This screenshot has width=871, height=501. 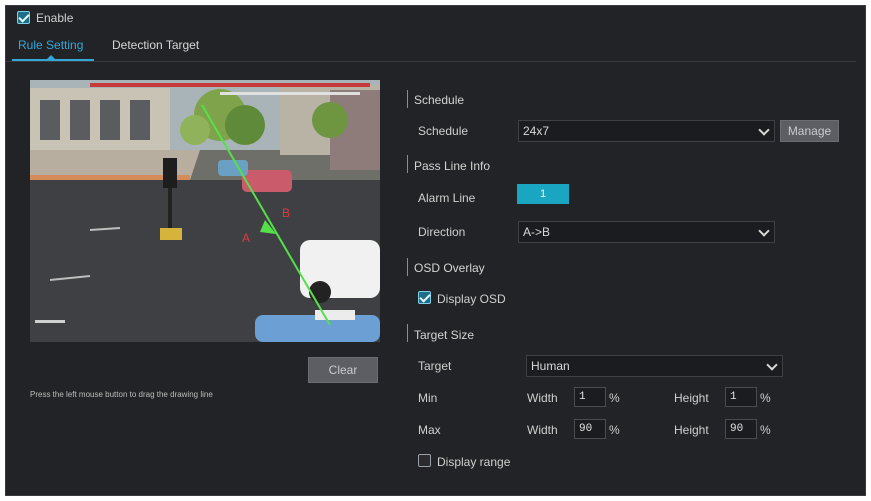 I want to click on min-height-percent: %, so click(x=765, y=398).